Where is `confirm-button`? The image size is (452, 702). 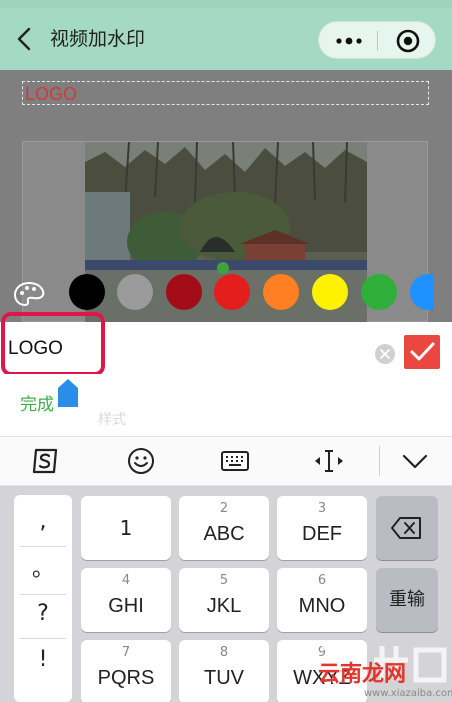 confirm-button is located at coordinates (422, 352).